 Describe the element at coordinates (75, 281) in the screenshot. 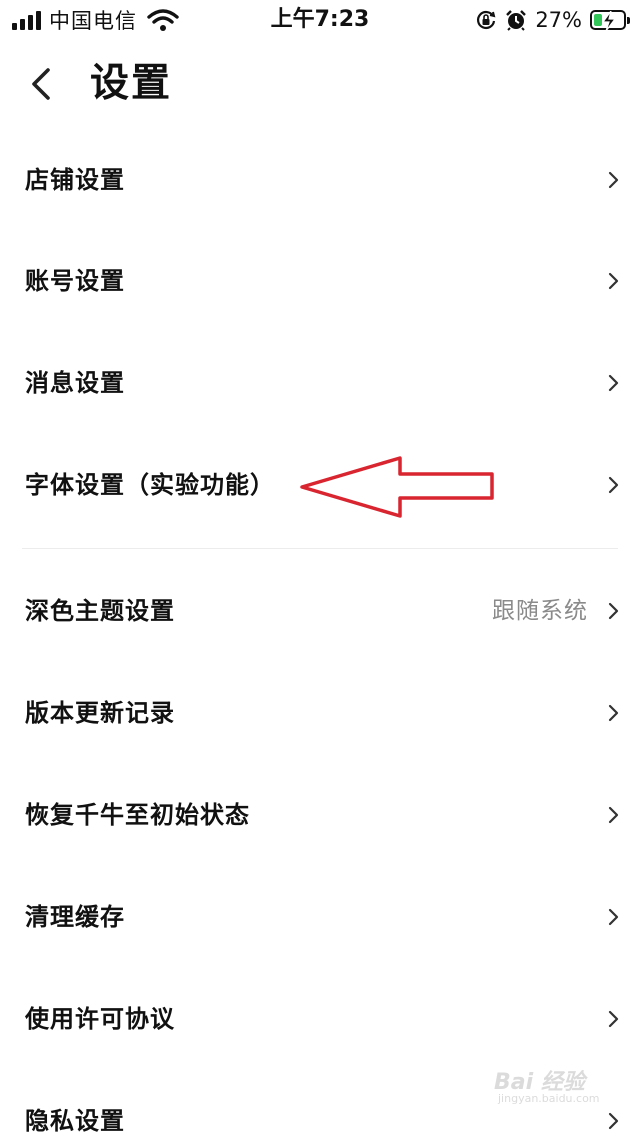

I see `row-label: 账号设置` at that location.